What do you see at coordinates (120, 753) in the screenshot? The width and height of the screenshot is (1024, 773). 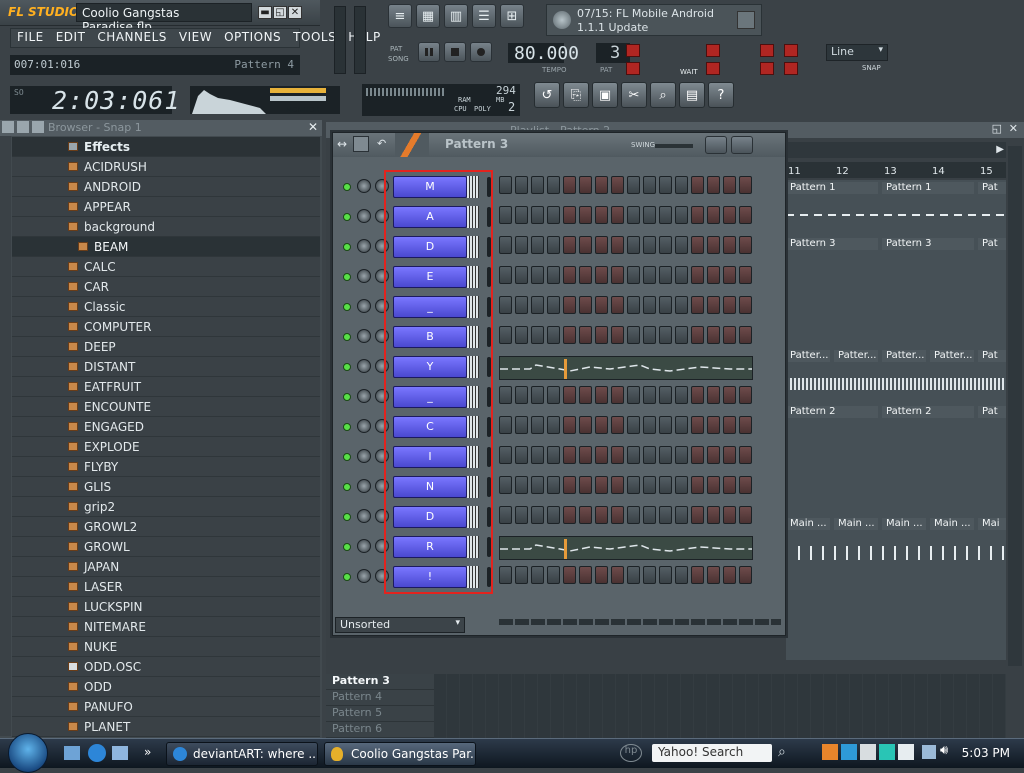 I see `switch-windows-icon` at bounding box center [120, 753].